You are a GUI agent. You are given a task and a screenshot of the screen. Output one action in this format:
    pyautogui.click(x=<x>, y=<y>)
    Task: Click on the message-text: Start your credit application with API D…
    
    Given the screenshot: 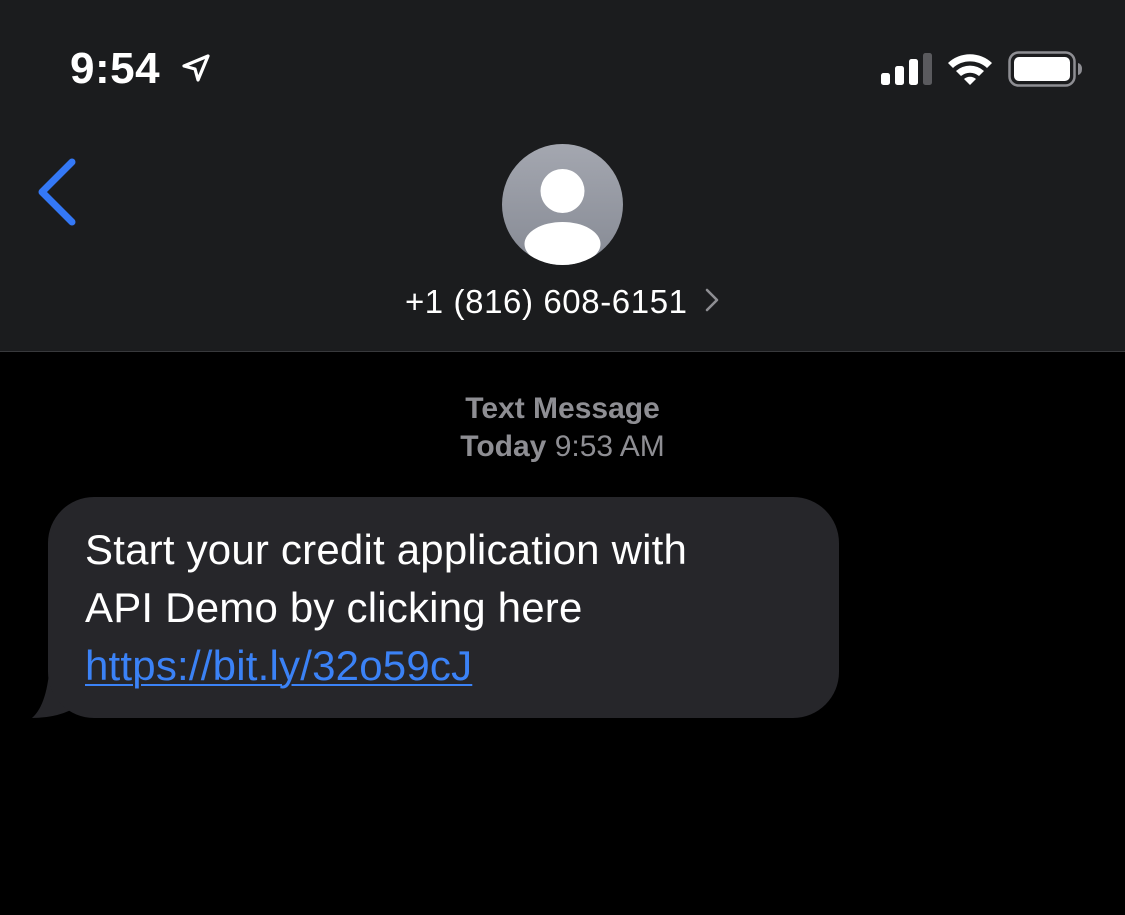 What is the action you would take?
    pyautogui.click(x=447, y=608)
    